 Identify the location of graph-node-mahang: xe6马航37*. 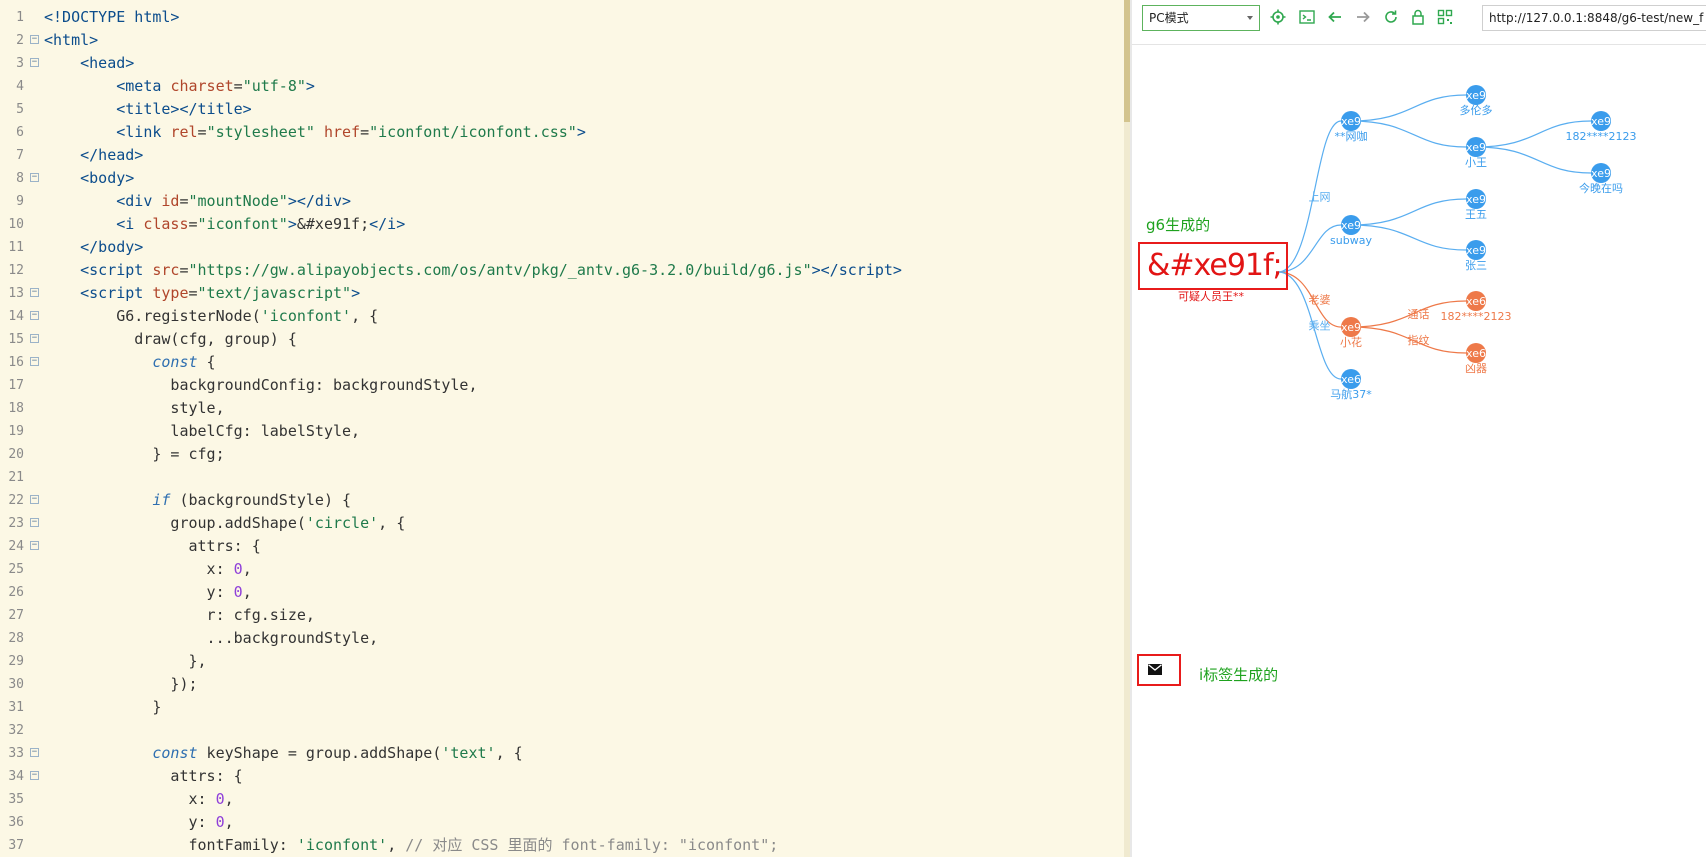
(1351, 385).